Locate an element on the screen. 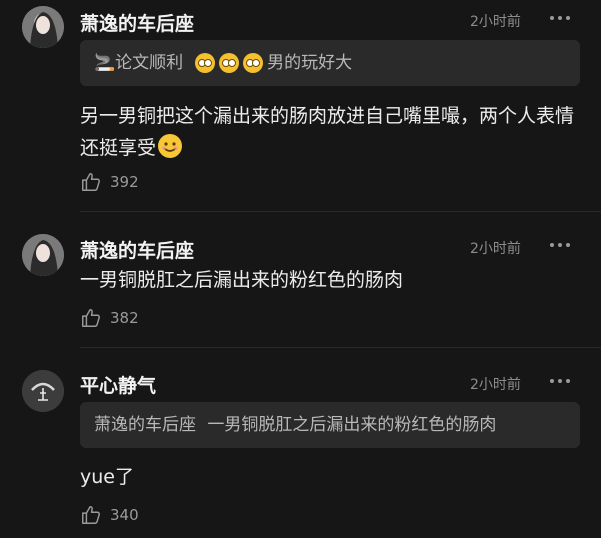 The height and width of the screenshot is (538, 601). like-button: 392 is located at coordinates (109, 182).